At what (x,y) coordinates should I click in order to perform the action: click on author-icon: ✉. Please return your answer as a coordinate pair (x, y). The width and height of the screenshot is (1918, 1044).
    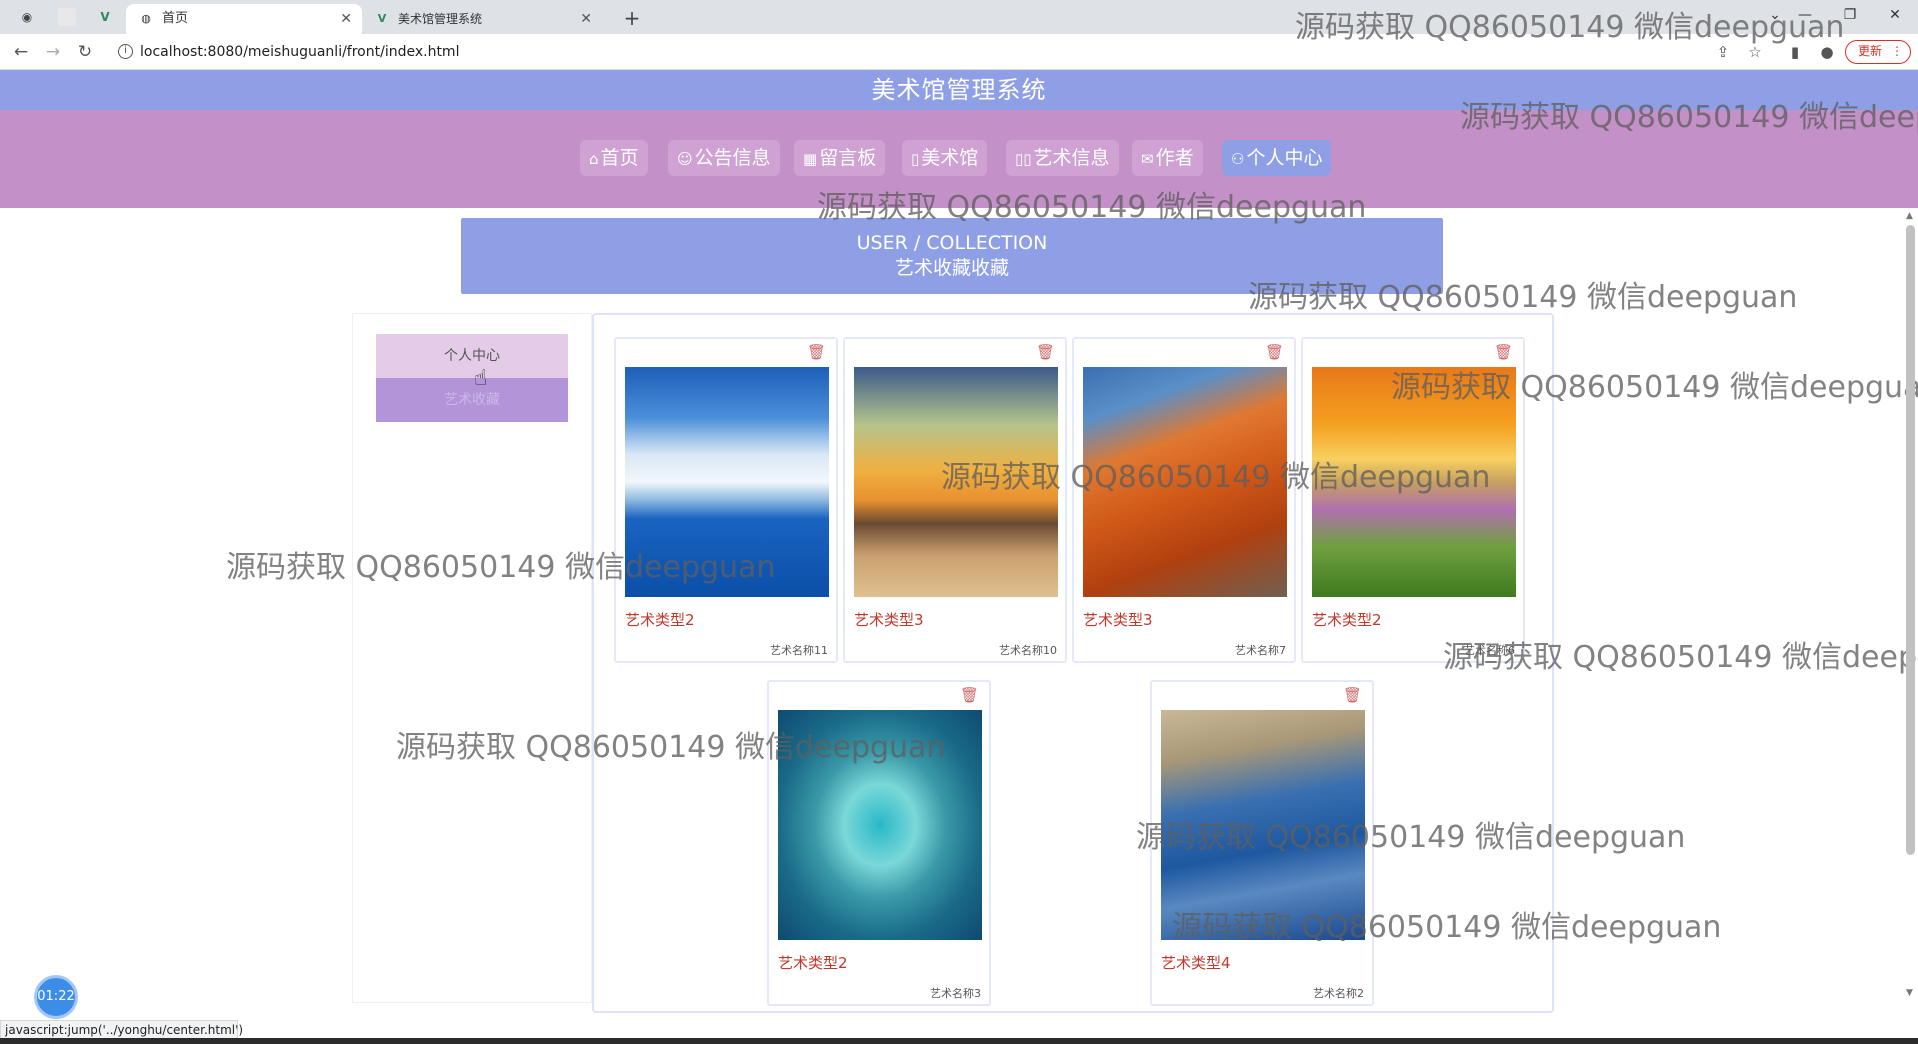
    Looking at the image, I should click on (1147, 159).